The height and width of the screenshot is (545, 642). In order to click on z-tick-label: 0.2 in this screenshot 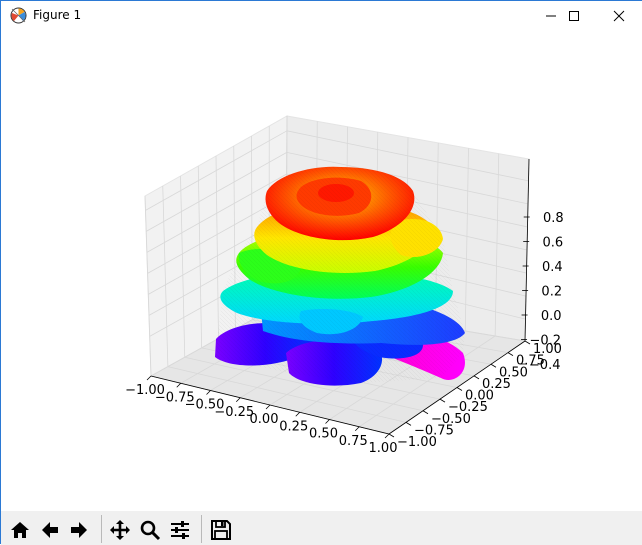, I will do `click(551, 292)`.